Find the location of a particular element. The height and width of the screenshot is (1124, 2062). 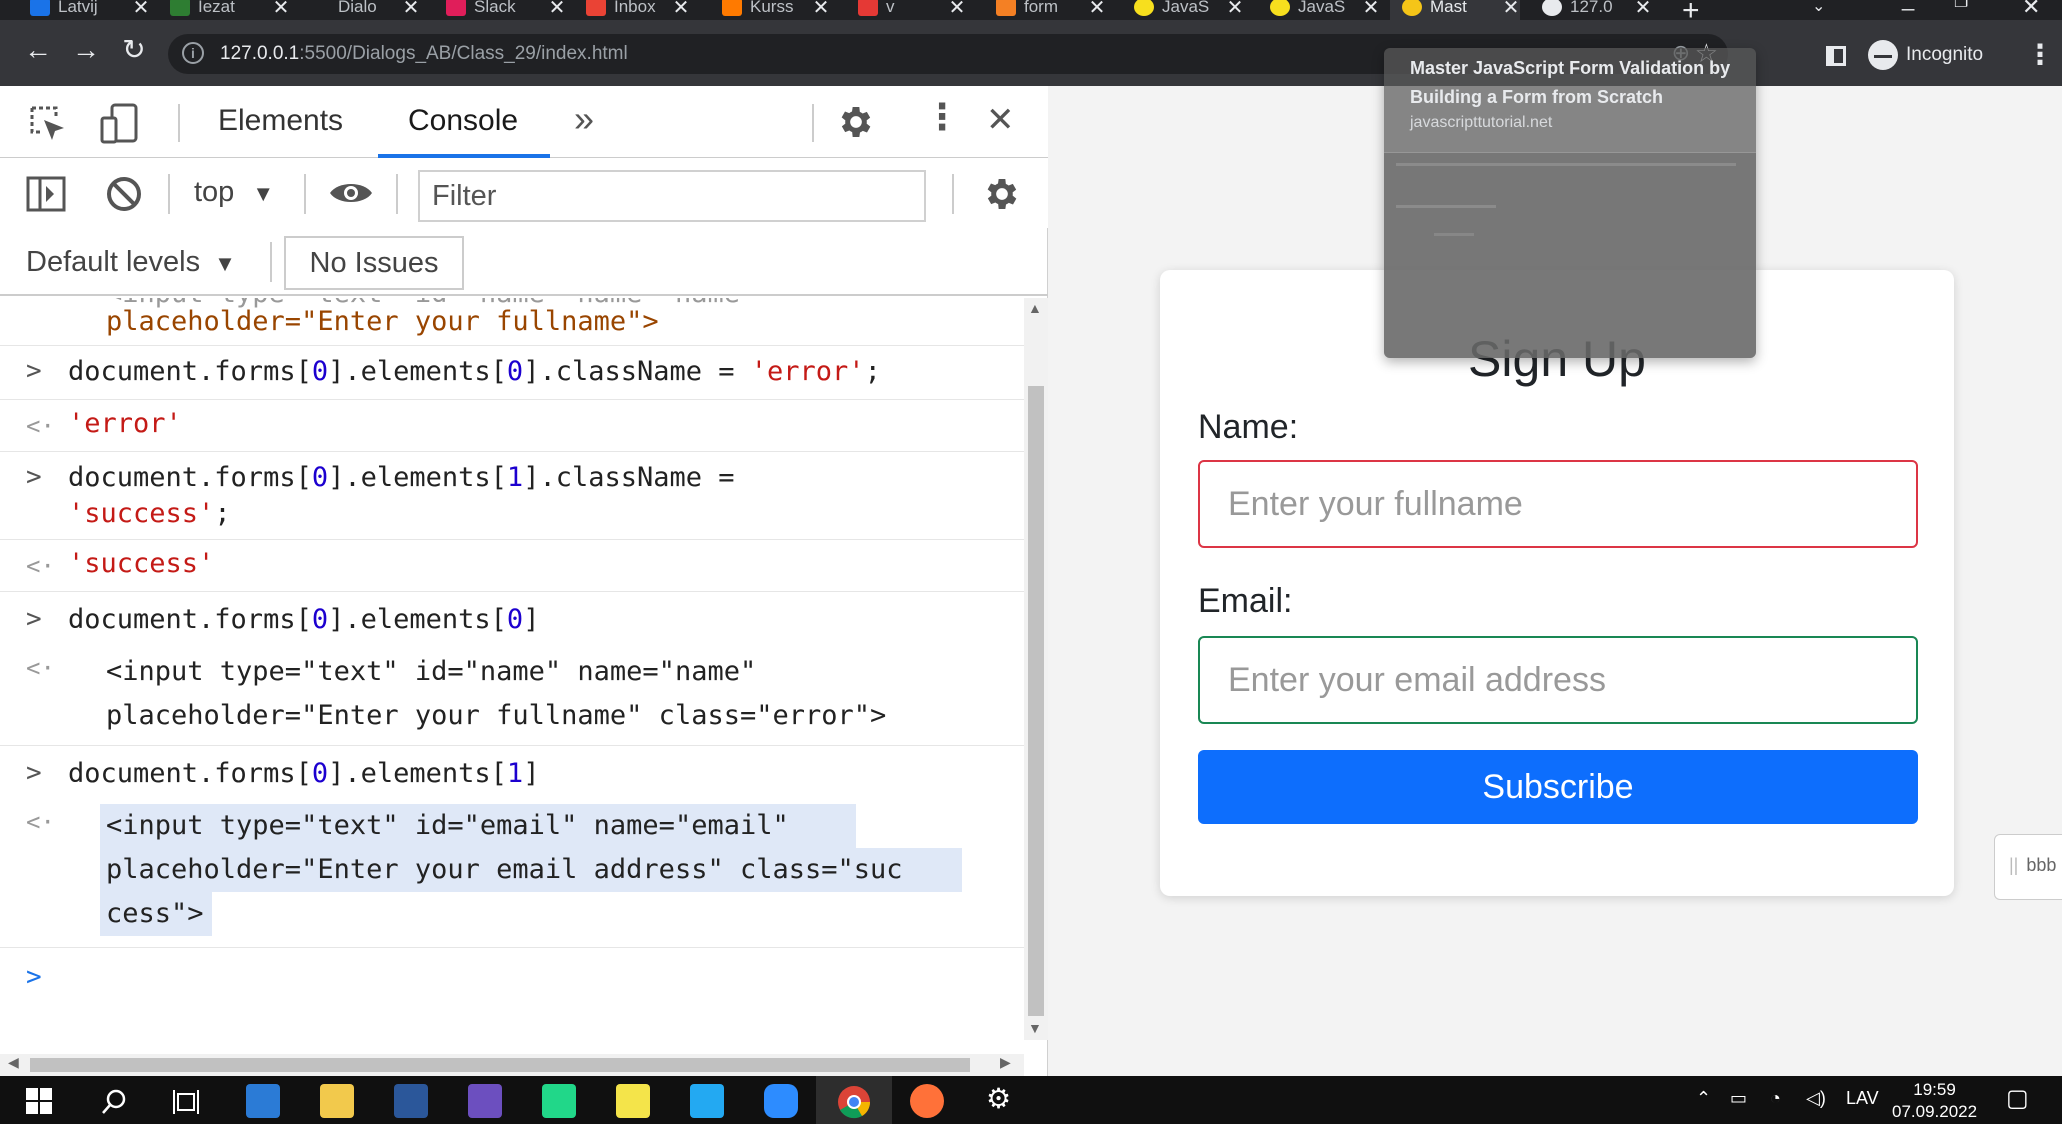

settings-gear-icon: ⚙ is located at coordinates (998, 1098).